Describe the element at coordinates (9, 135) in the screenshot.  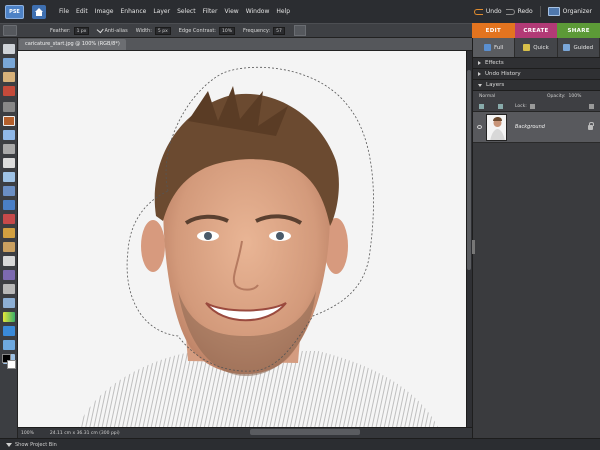
I see `magic-wand-tool-icon` at that location.